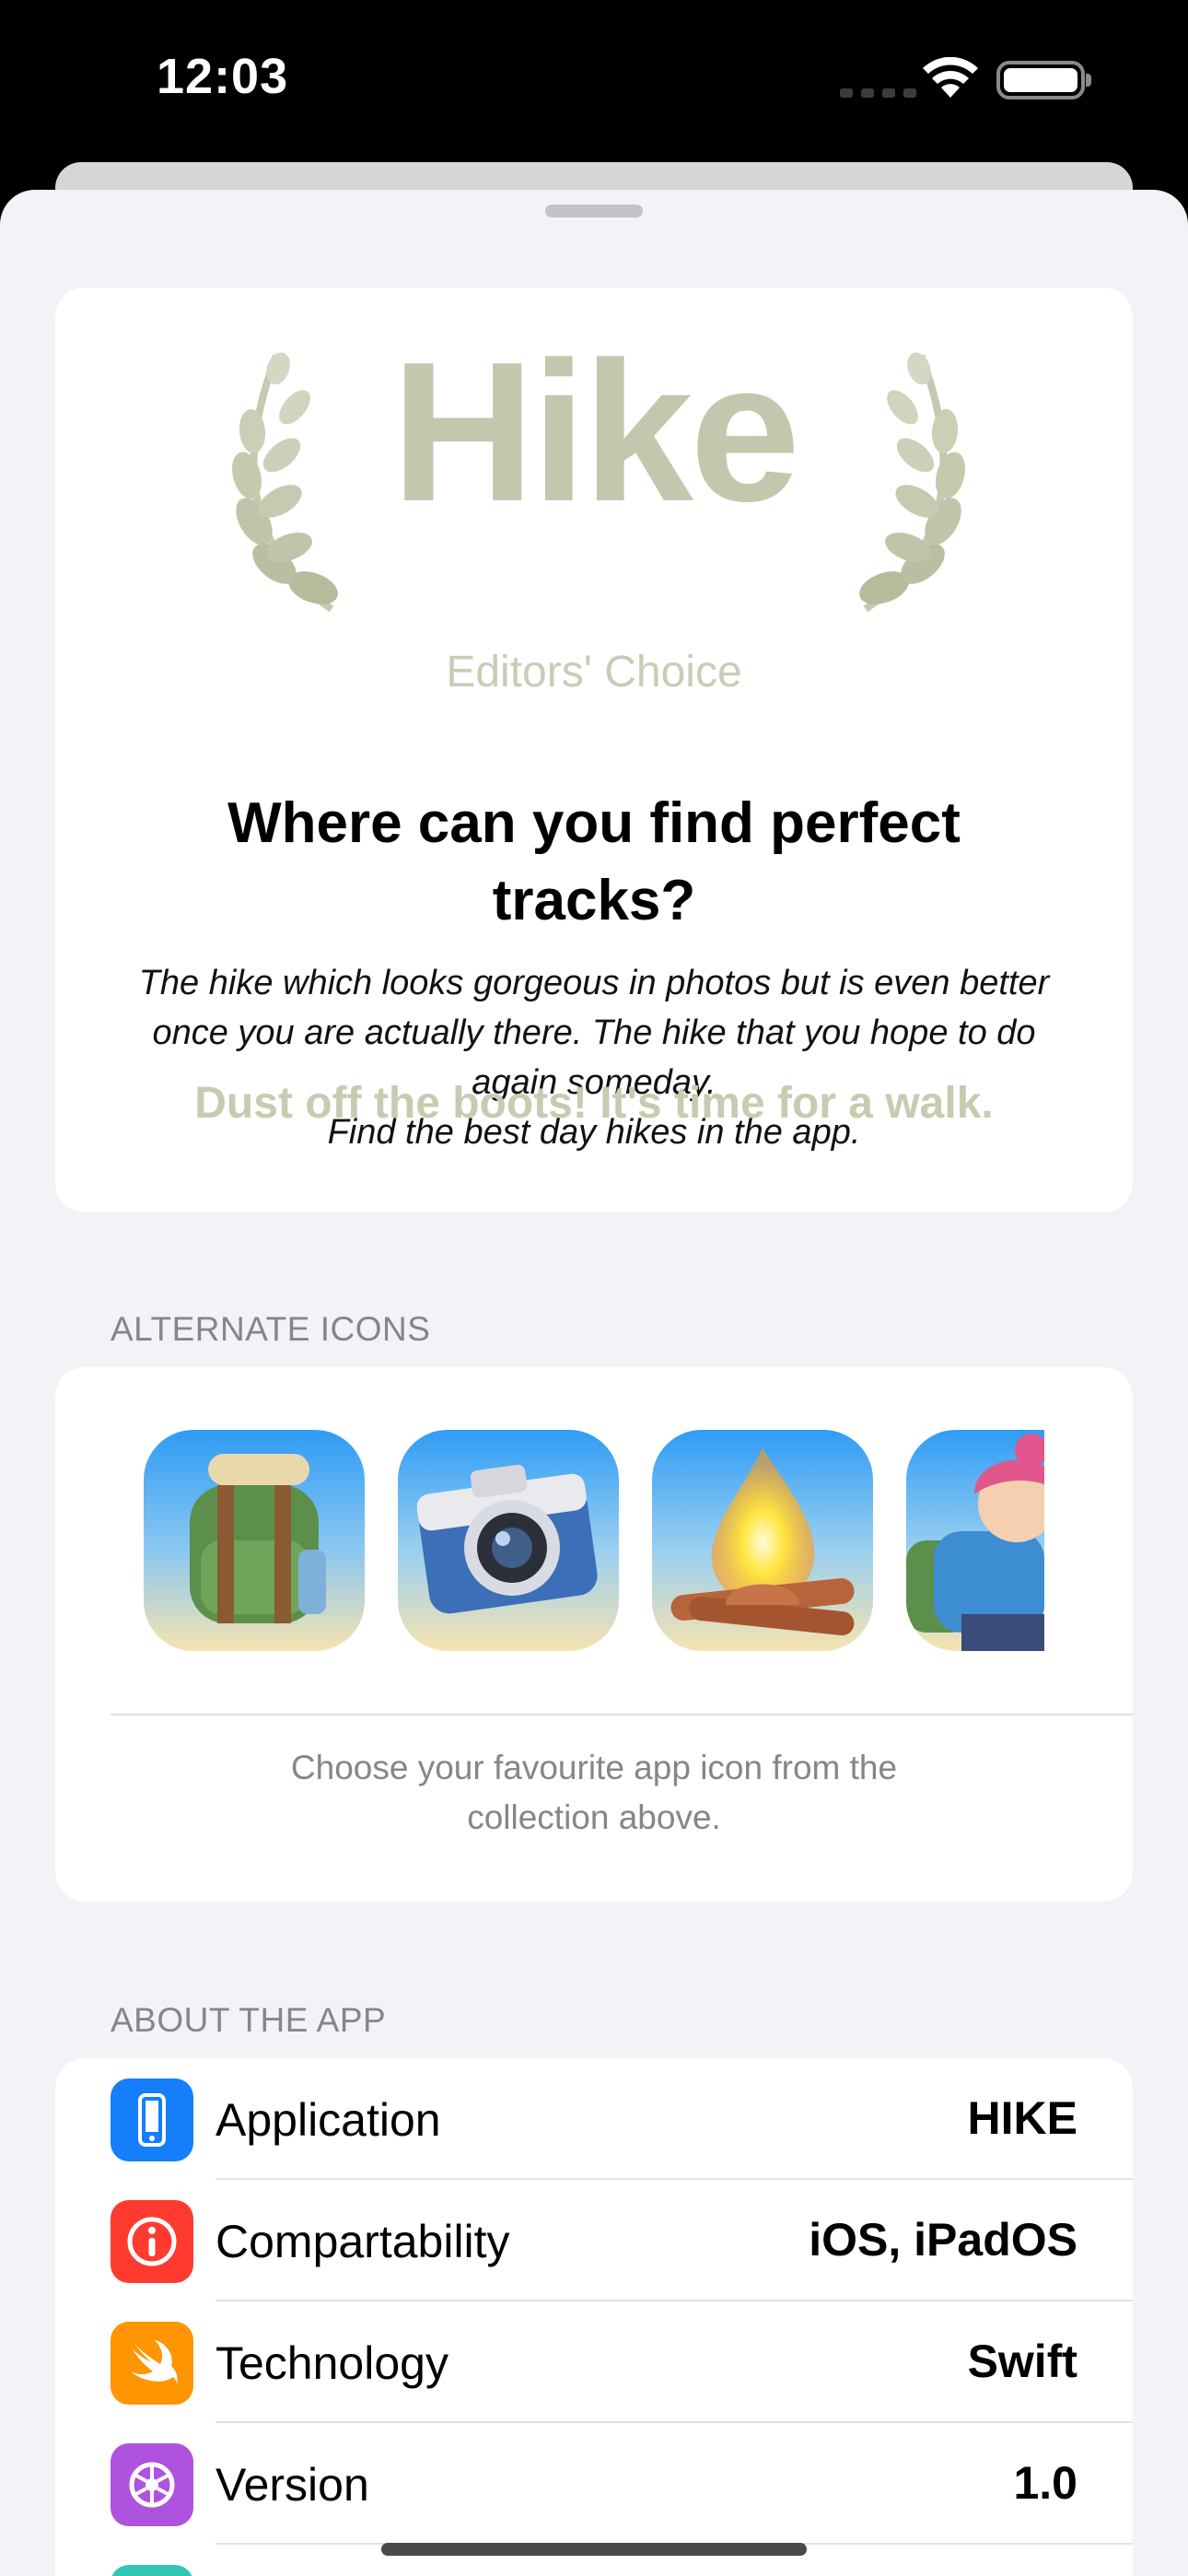  I want to click on row-value: HIKE, so click(1022, 2118).